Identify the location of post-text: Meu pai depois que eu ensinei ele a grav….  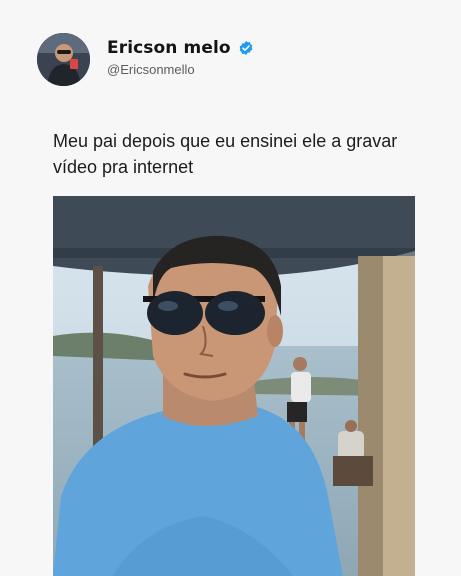
(225, 154).